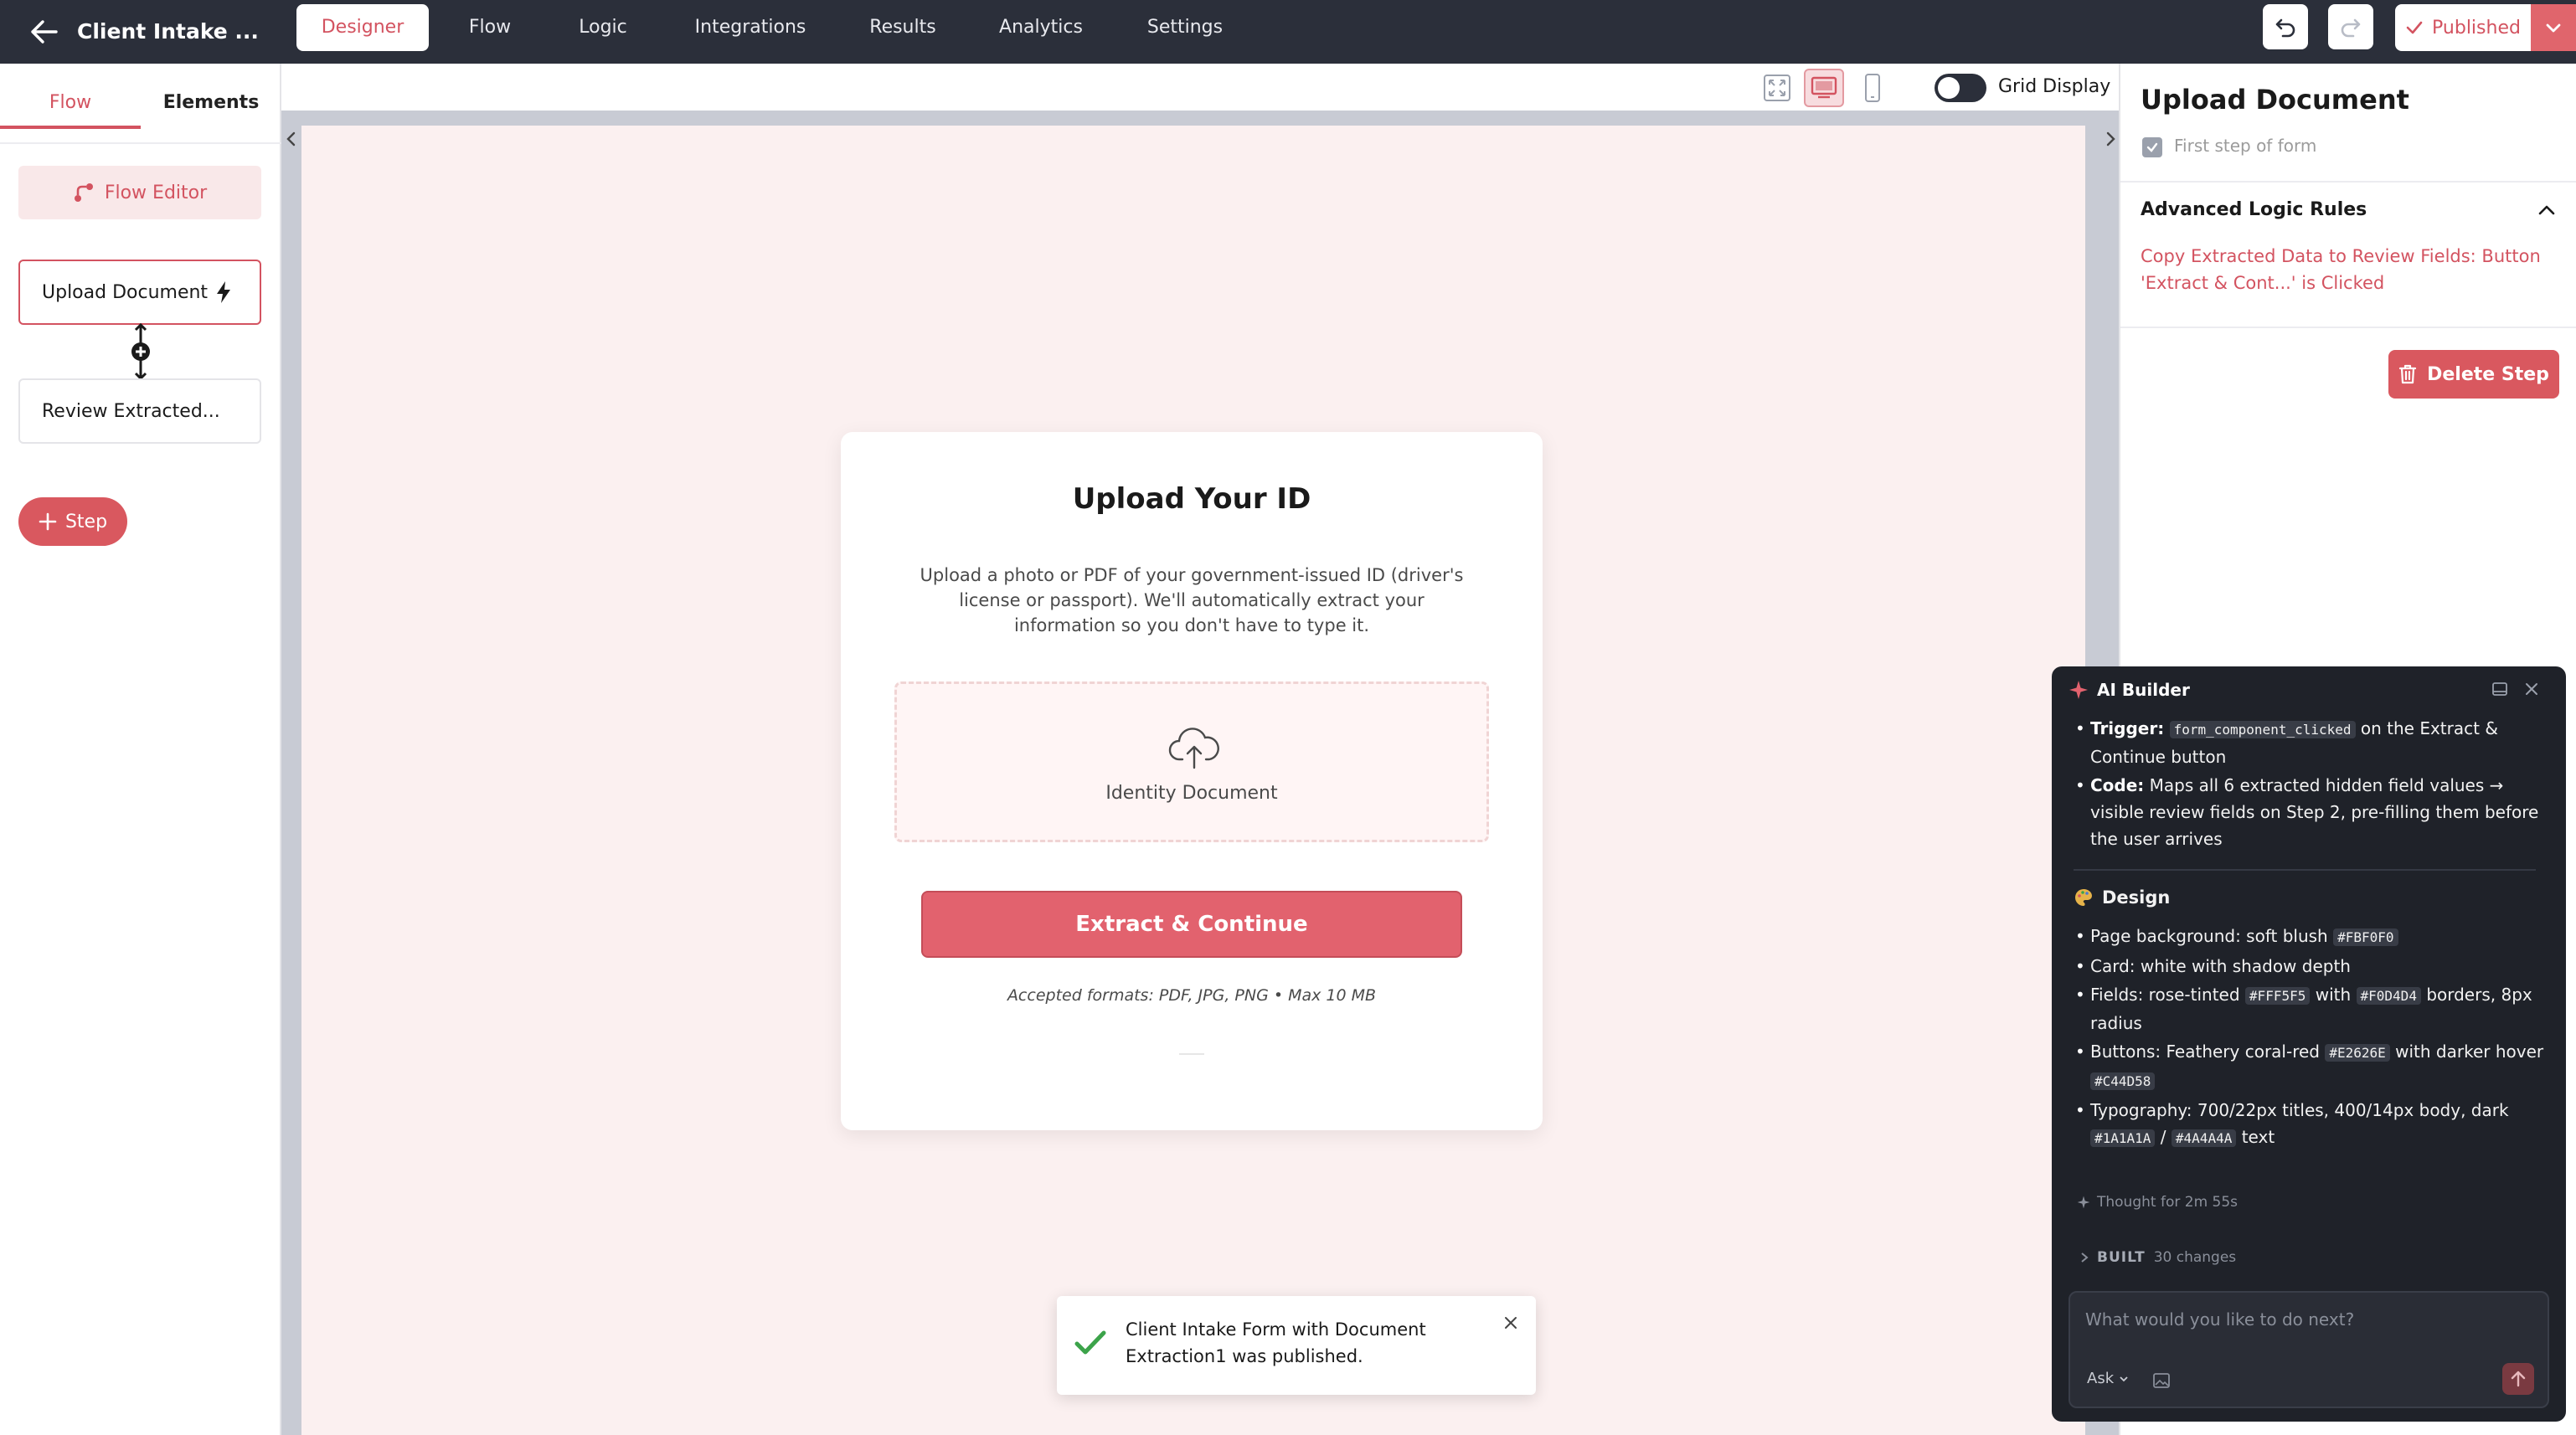  Describe the element at coordinates (2083, 897) in the screenshot. I see `palette-icon` at that location.